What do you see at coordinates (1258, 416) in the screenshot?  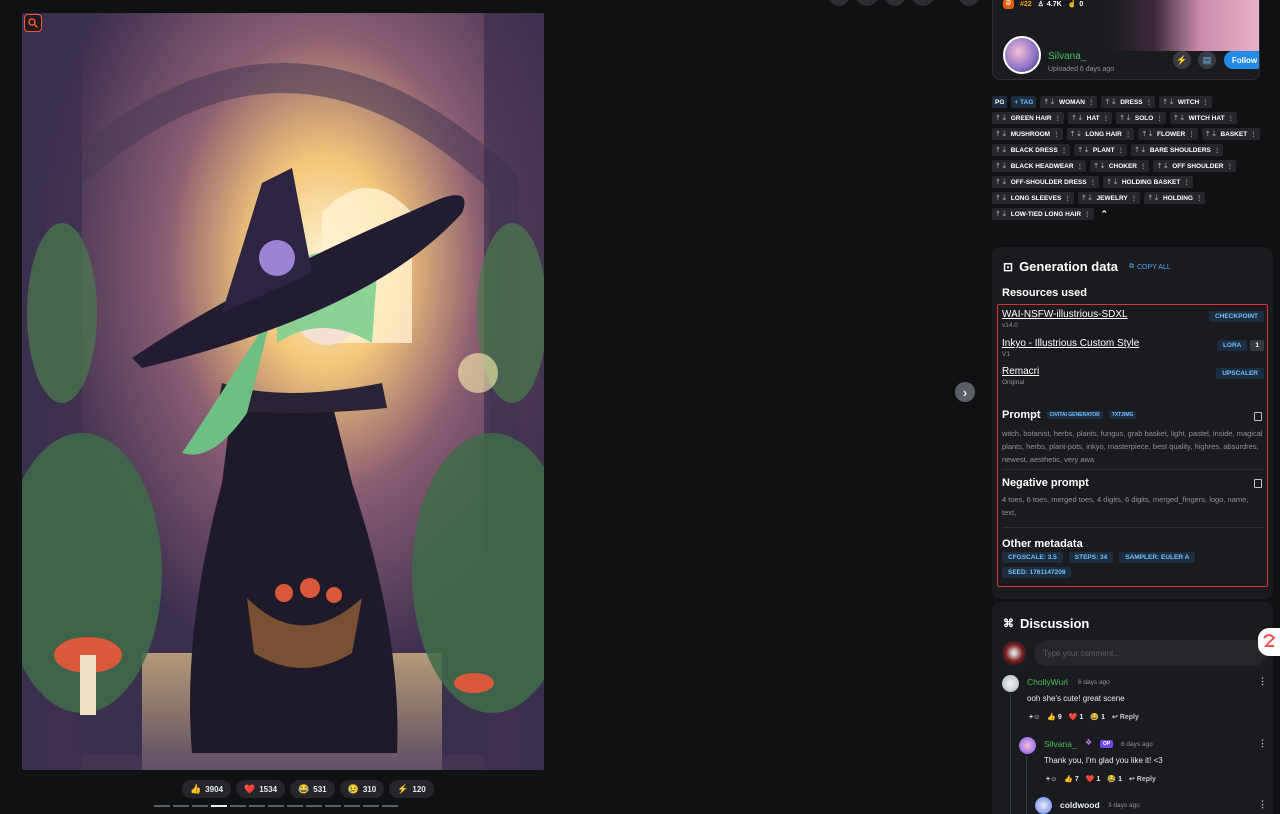 I see `copy-prompt-icon` at bounding box center [1258, 416].